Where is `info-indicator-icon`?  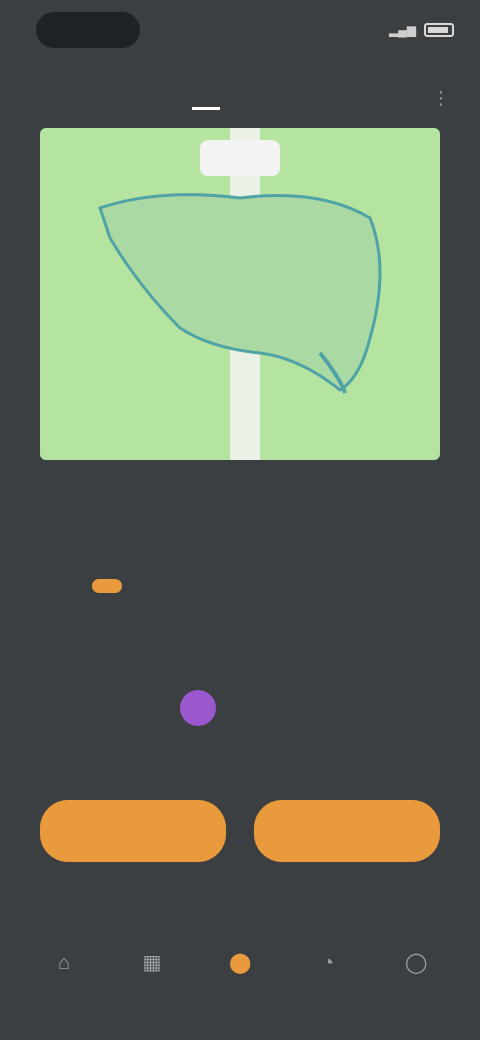 info-indicator-icon is located at coordinates (107, 586).